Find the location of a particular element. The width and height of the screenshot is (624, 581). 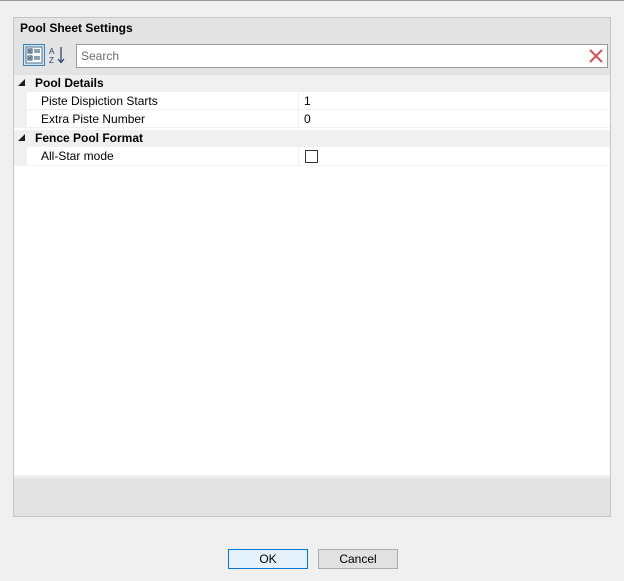

alphabetical-sort-button: A Z is located at coordinates (57, 55).